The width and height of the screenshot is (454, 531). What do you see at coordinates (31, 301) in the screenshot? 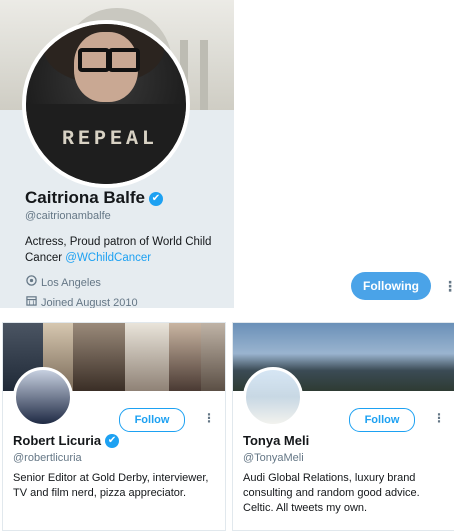
I see `calendar-icon` at bounding box center [31, 301].